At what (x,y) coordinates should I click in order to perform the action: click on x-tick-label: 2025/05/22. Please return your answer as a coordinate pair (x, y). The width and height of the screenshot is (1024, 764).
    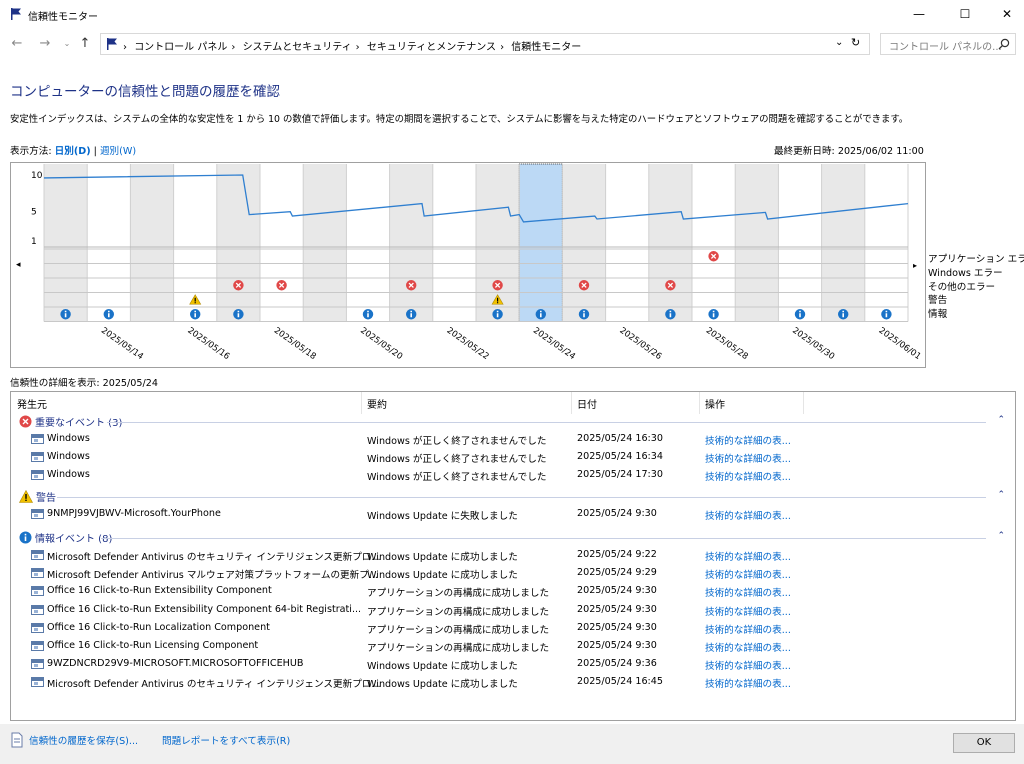
    Looking at the image, I should click on (468, 344).